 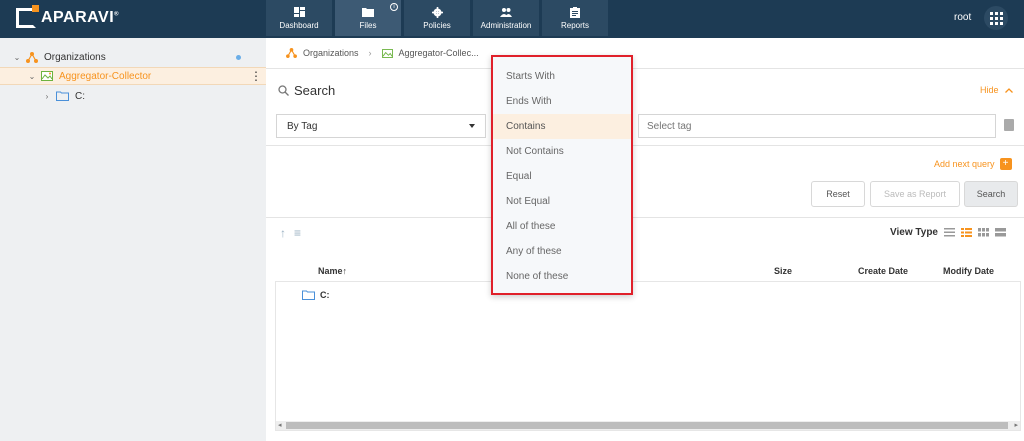 I want to click on option-any-of-these: Any of these, so click(x=562, y=251).